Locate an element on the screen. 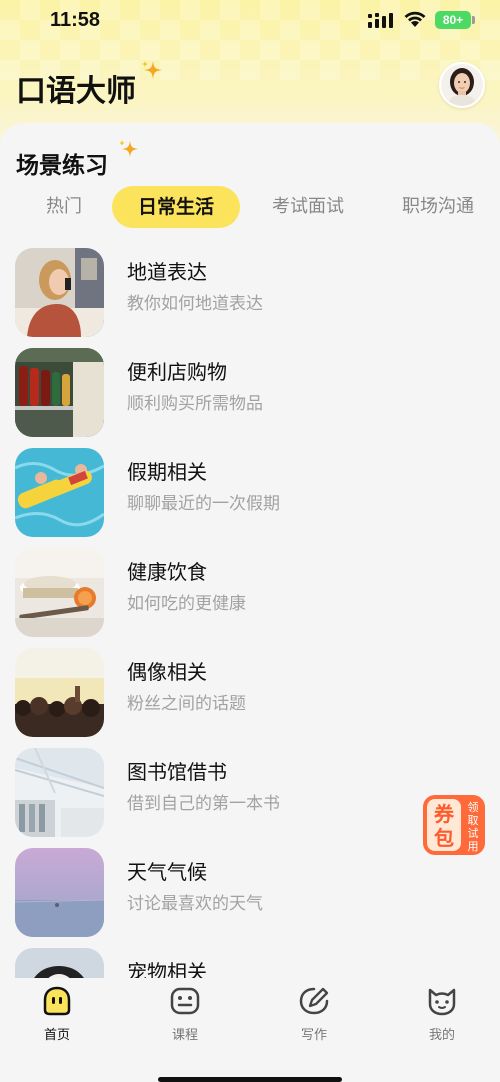 This screenshot has width=500, height=1082. store-shelf-photo is located at coordinates (59, 392).